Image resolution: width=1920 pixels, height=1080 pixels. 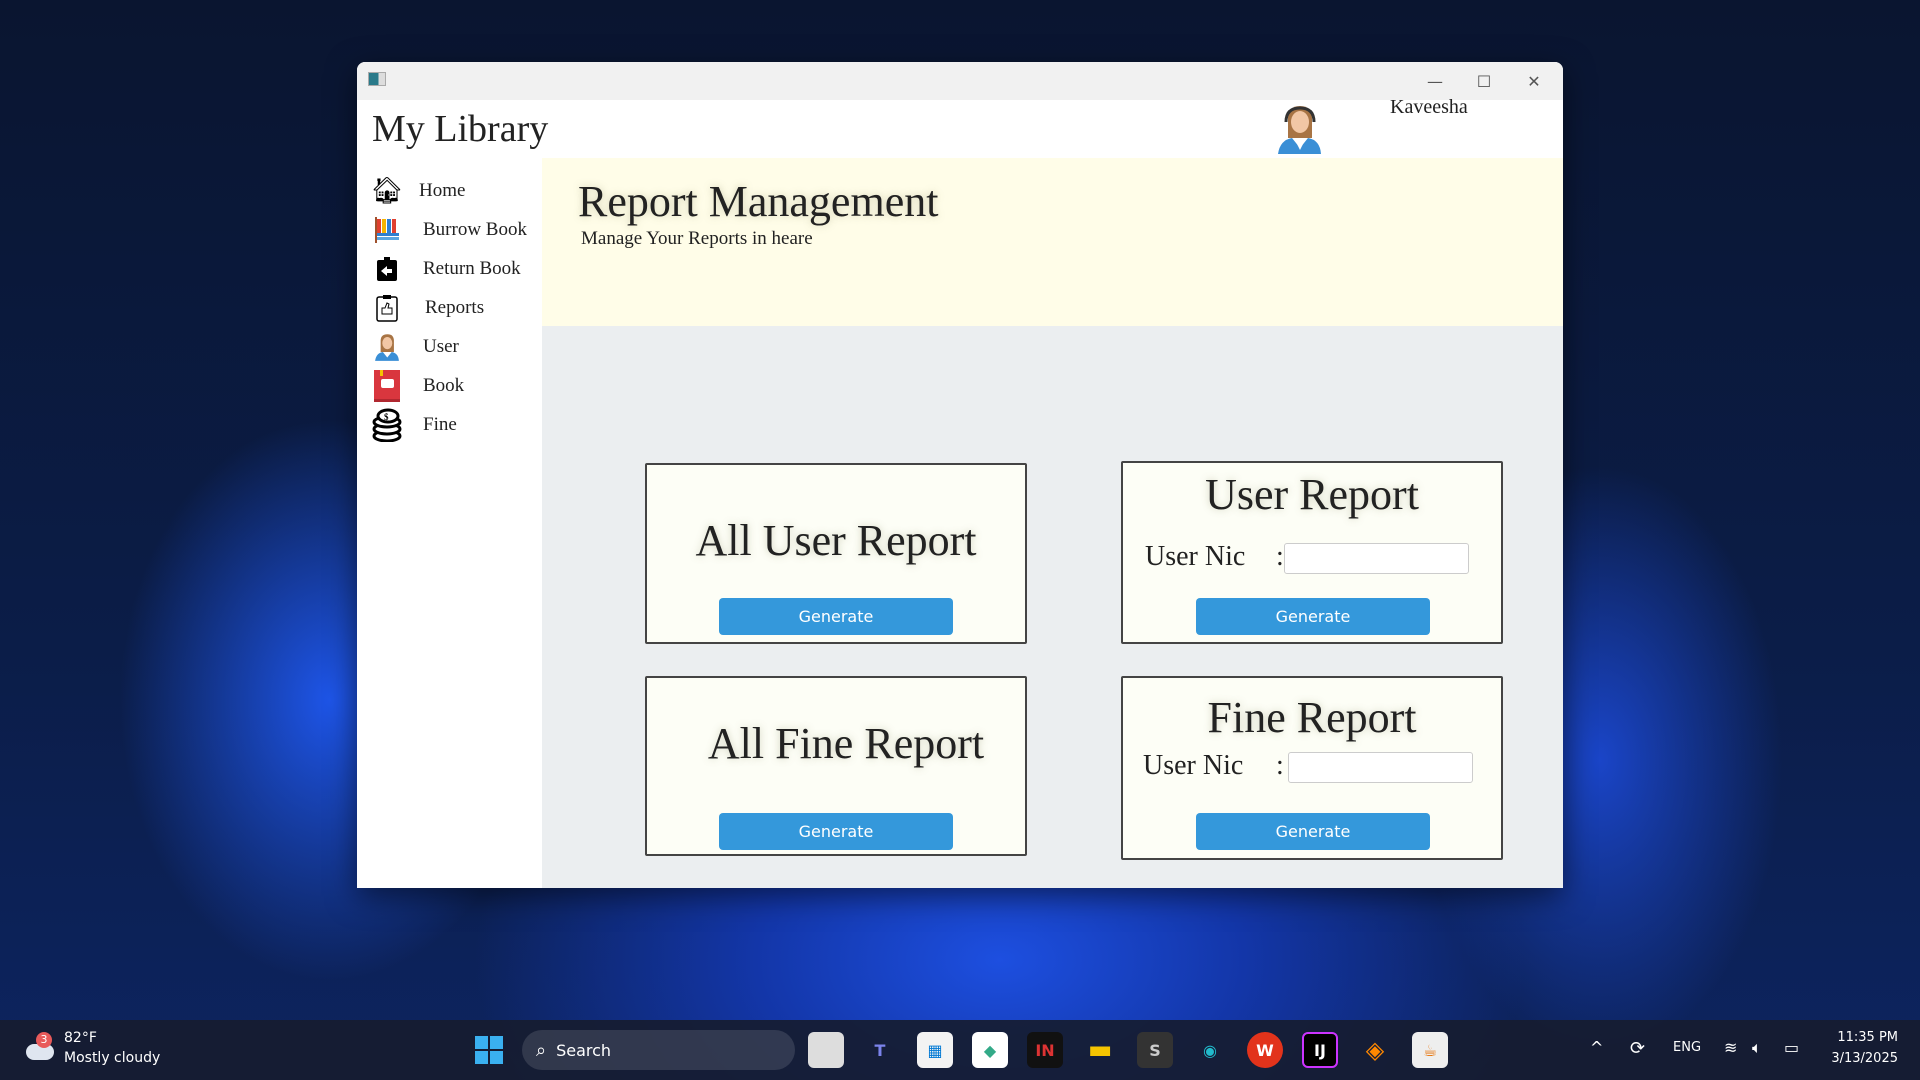 What do you see at coordinates (387, 230) in the screenshot?
I see `books-icon` at bounding box center [387, 230].